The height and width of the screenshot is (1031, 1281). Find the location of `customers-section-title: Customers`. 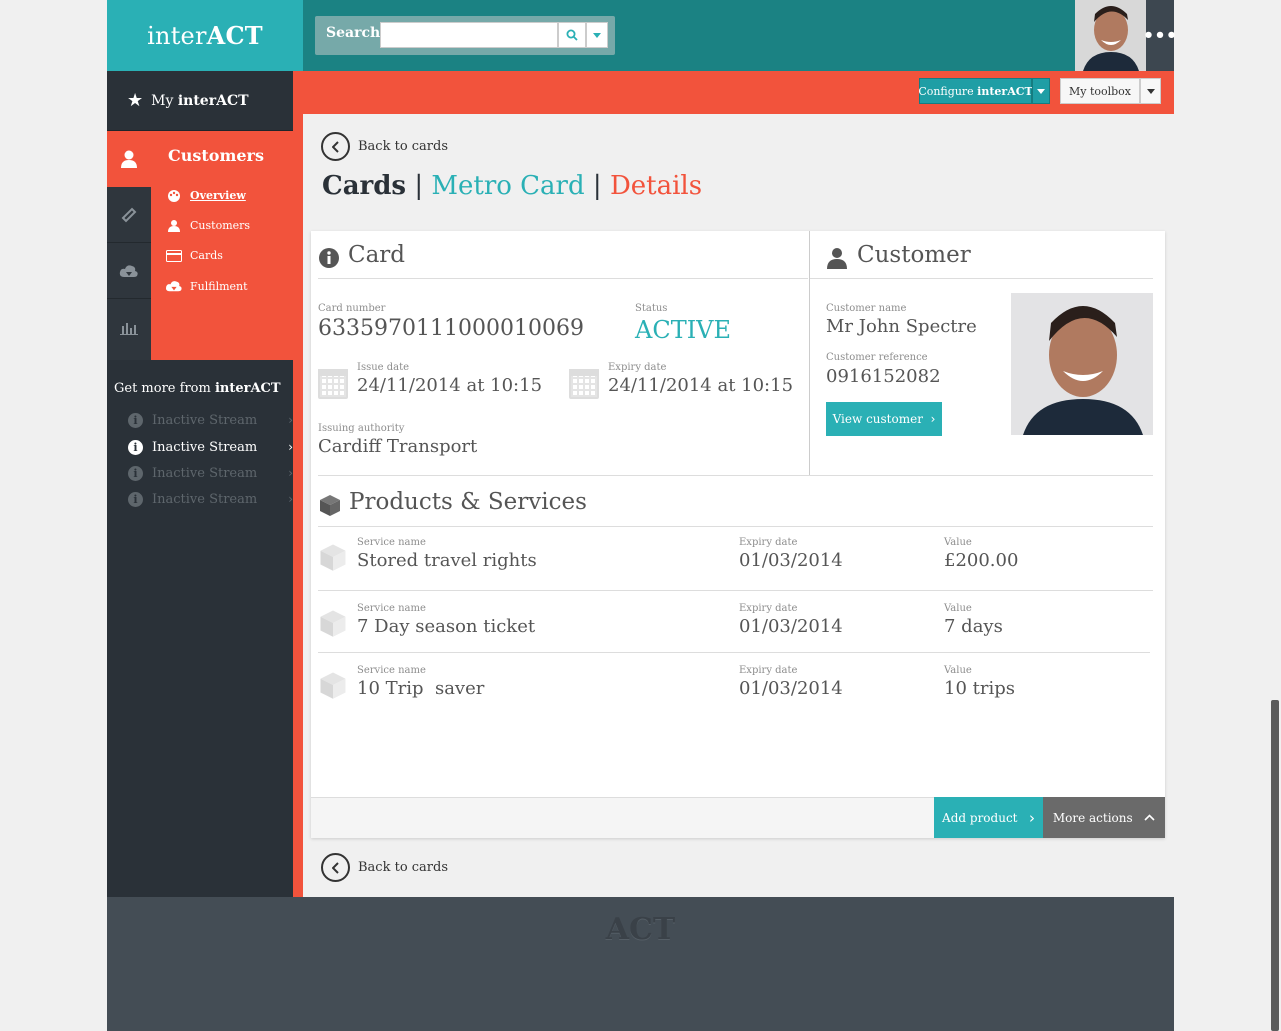

customers-section-title: Customers is located at coordinates (216, 155).